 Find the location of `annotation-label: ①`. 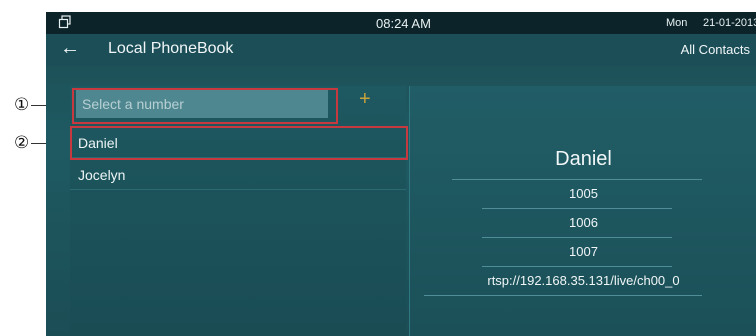

annotation-label: ① is located at coordinates (22, 105).